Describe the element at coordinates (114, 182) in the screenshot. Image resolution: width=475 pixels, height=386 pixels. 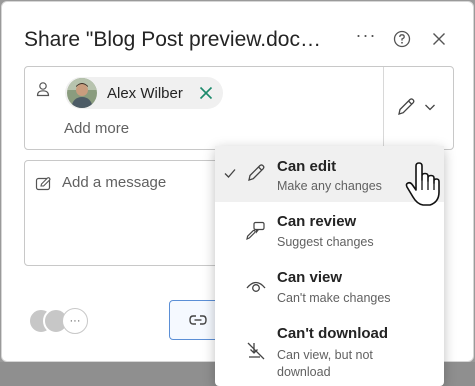
I see `message-placeholder: Add a message` at that location.